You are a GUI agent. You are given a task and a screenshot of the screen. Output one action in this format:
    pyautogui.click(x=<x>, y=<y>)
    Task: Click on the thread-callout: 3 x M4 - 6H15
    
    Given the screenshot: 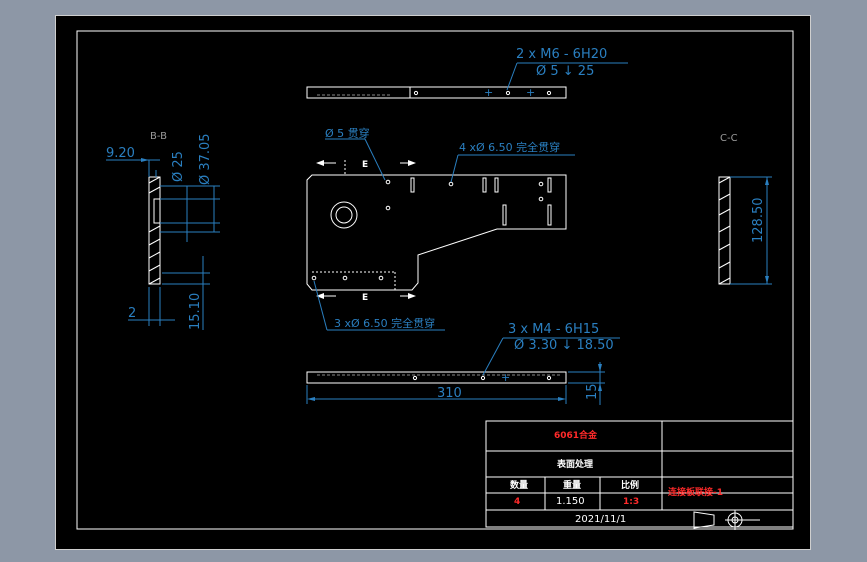 What is the action you would take?
    pyautogui.click(x=553, y=329)
    